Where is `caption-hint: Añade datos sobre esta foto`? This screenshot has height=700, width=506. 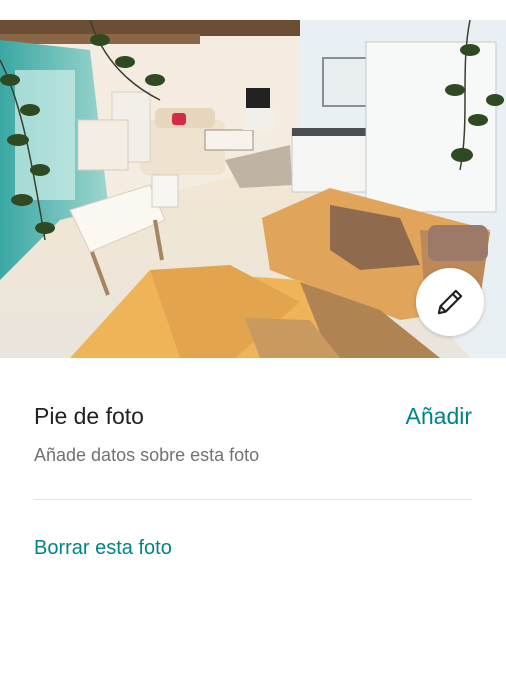
caption-hint: Añade datos sobre esta foto is located at coordinates (147, 455).